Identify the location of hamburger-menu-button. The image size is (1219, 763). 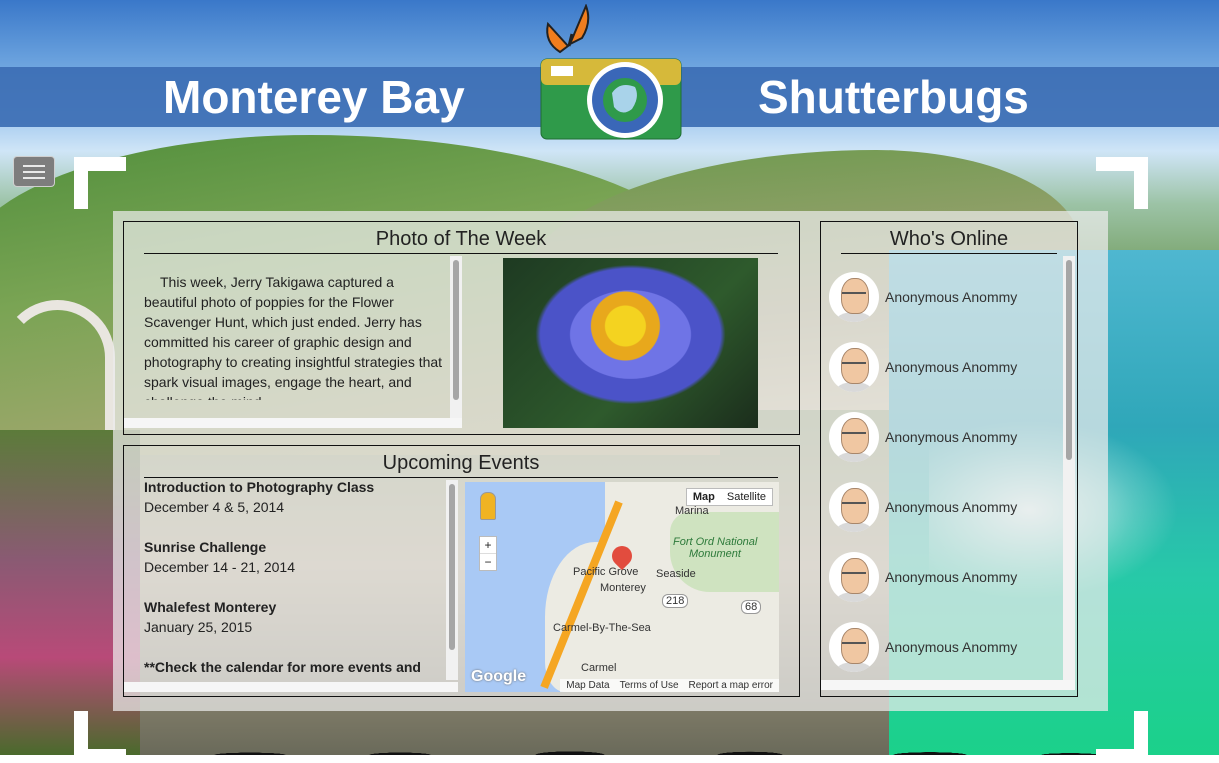
(34, 171).